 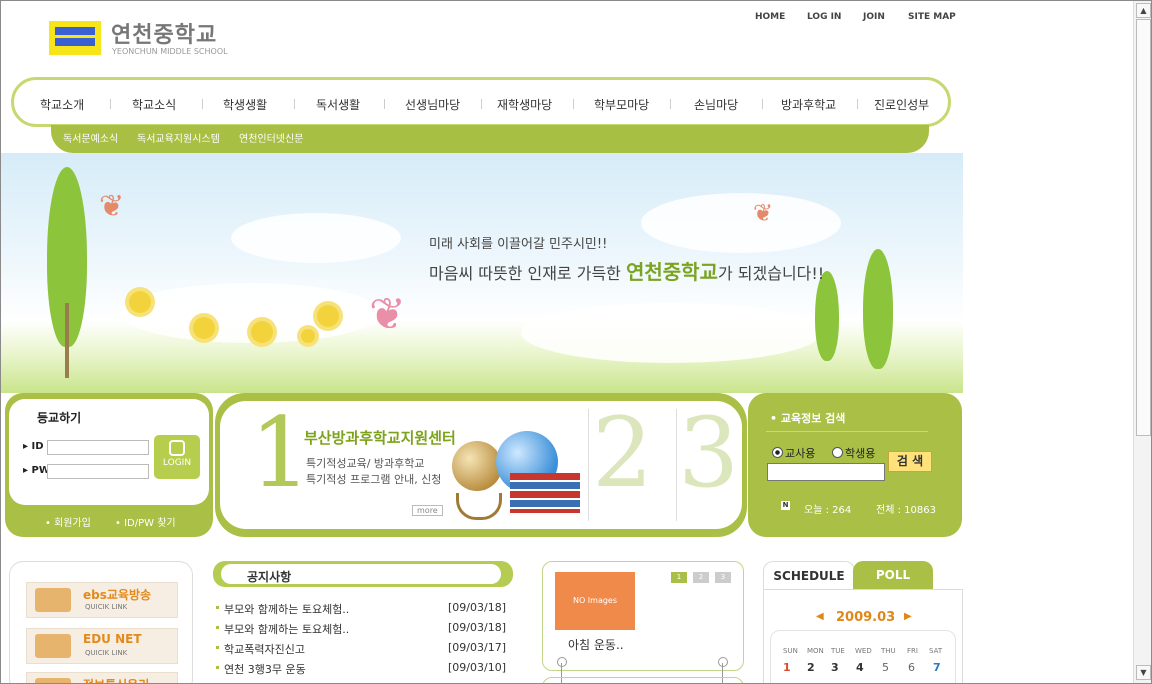 I want to click on nav-item-students: 재학생마당, so click(x=524, y=104).